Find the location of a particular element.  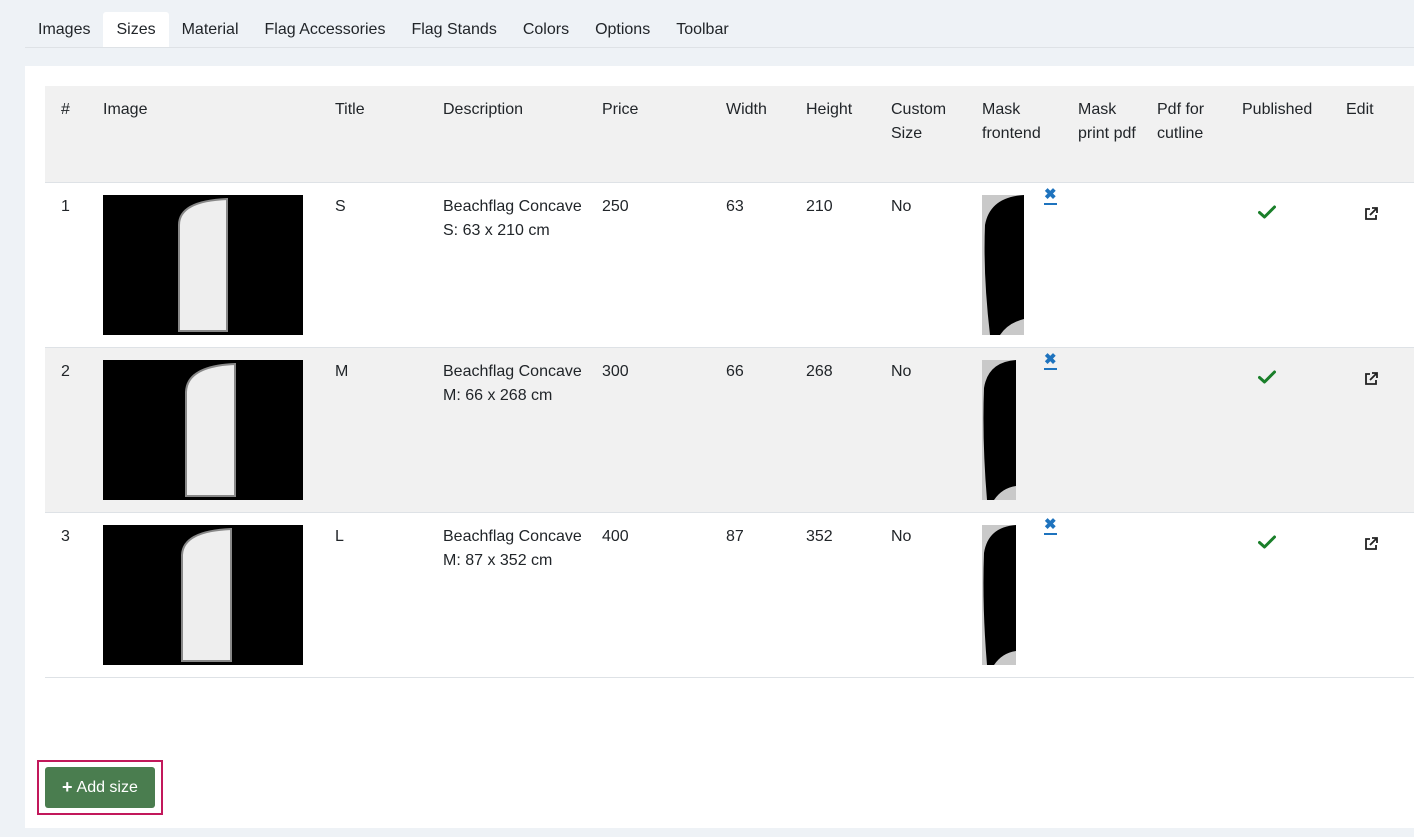

cell-num: 2 is located at coordinates (74, 430).